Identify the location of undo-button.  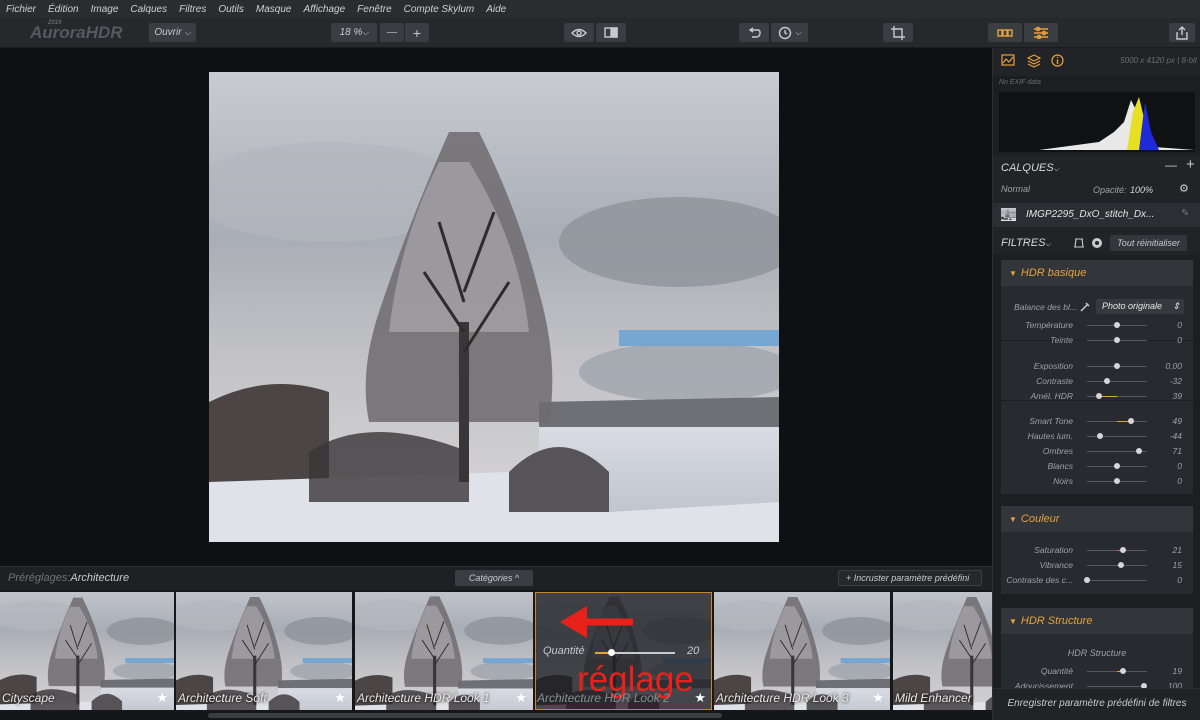
(754, 32).